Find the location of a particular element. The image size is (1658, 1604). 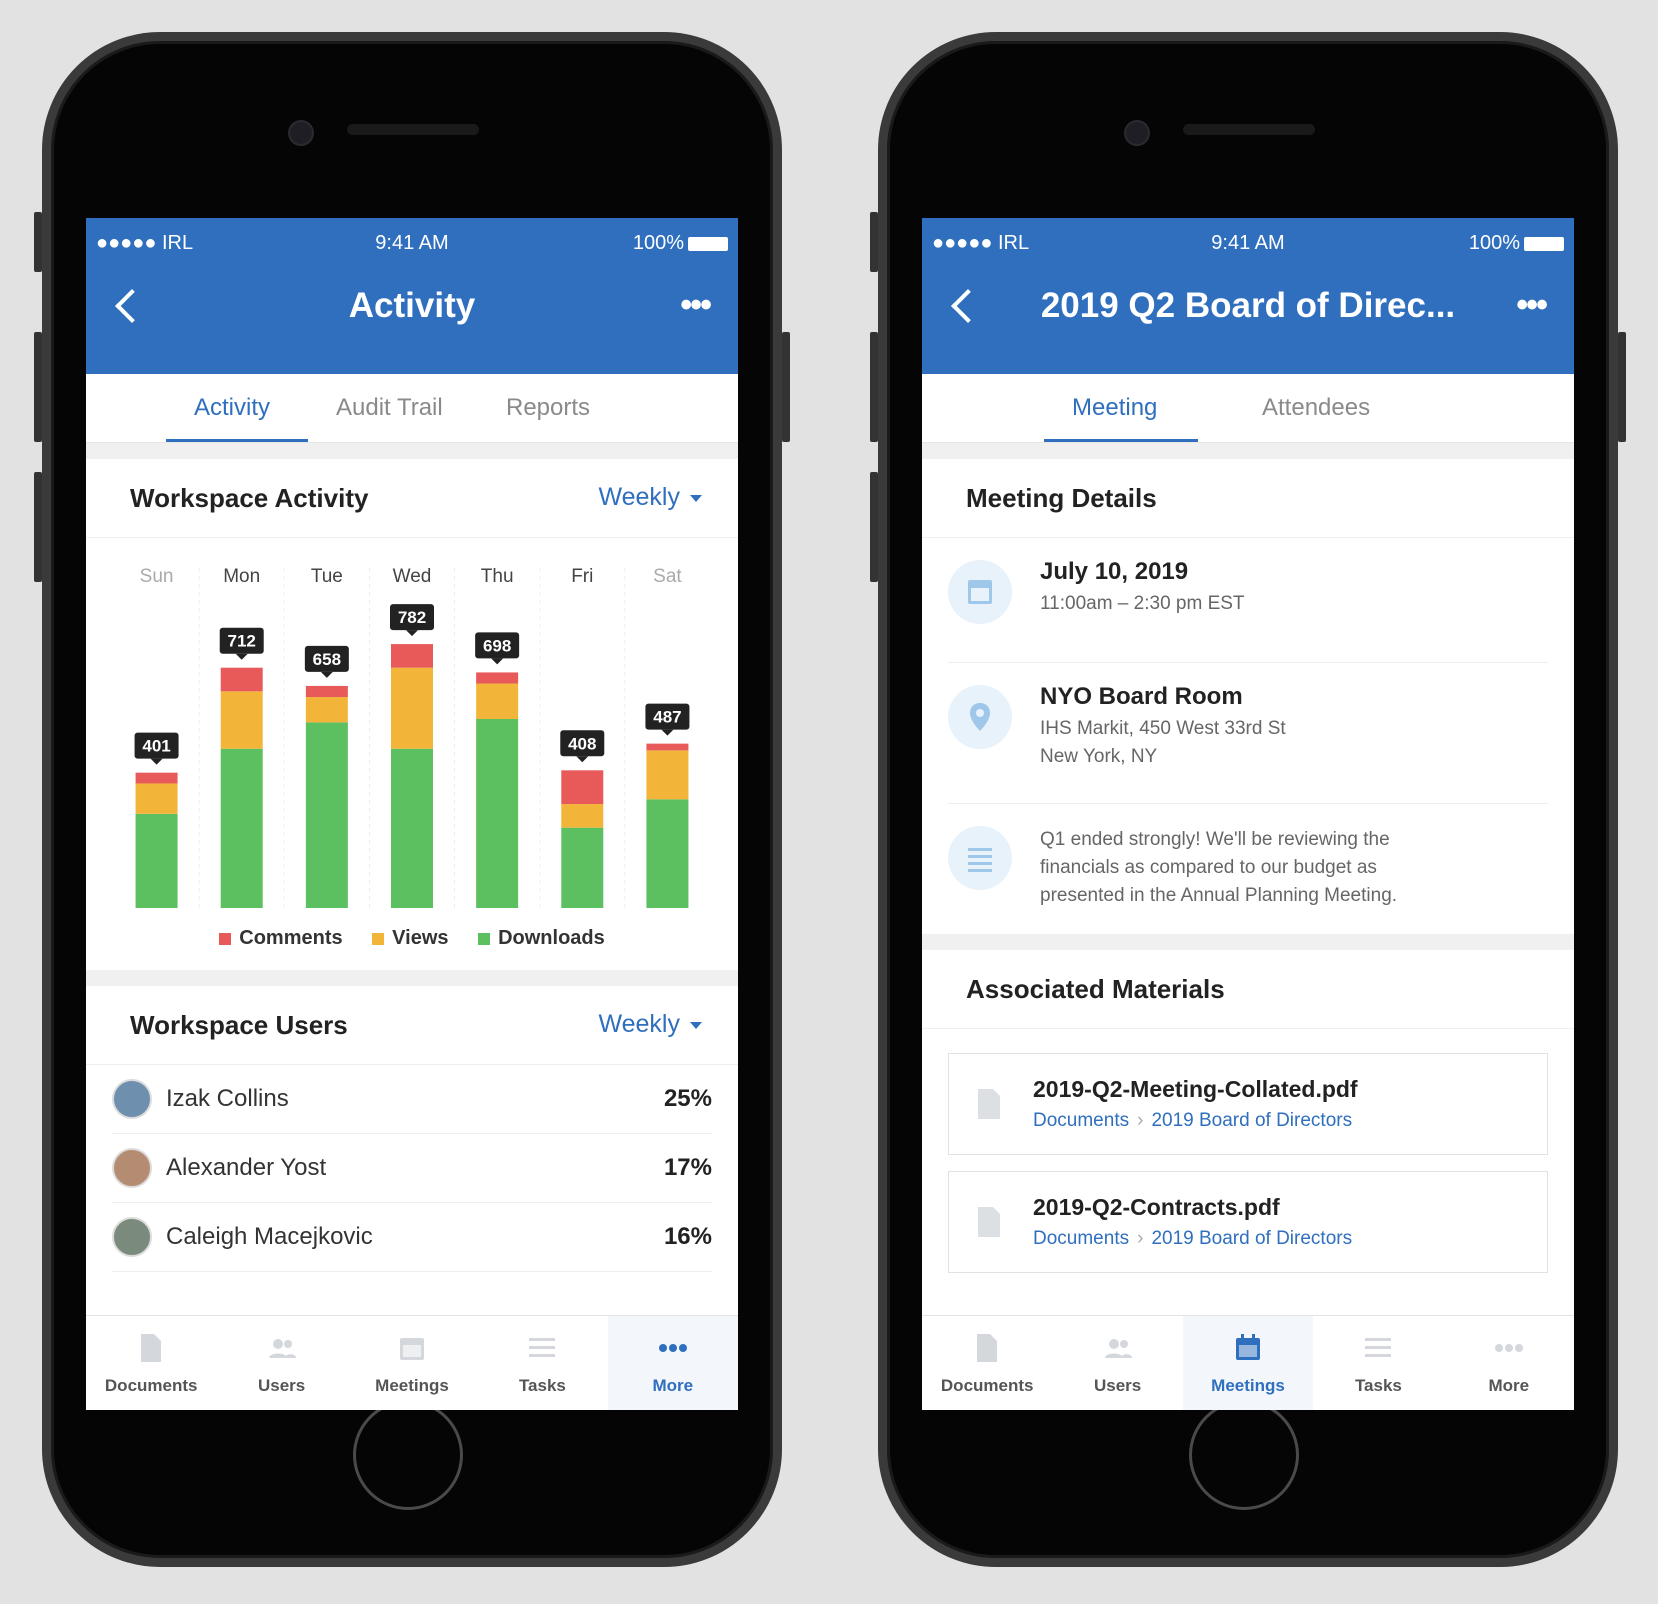

nav-bar: 2019 Q2 Board of Direc... ••• is located at coordinates (1248, 310).